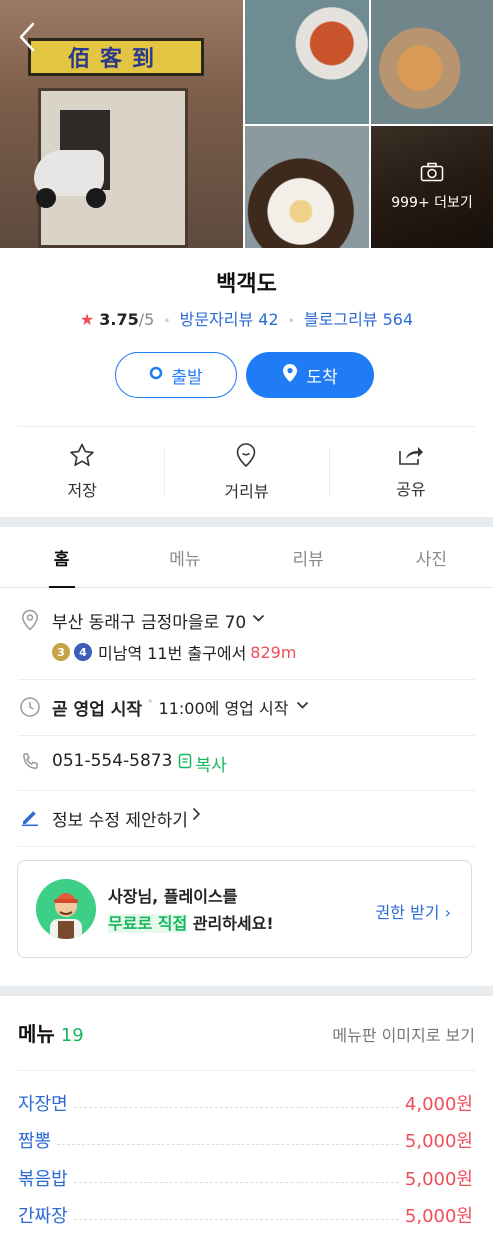 This screenshot has width=493, height=1254. Describe the element at coordinates (246, 284) in the screenshot. I see `place-name: 백객도` at that location.